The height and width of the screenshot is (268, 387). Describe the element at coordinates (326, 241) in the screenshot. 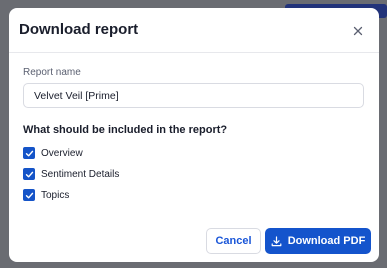

I see `download-pdf-label: Download PDF` at that location.